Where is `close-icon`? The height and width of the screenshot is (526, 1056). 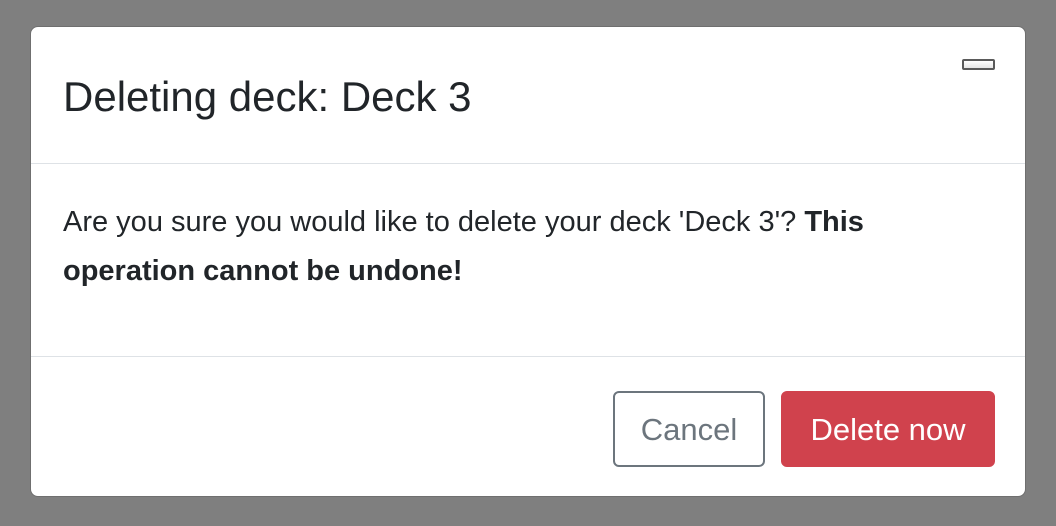 close-icon is located at coordinates (978, 64).